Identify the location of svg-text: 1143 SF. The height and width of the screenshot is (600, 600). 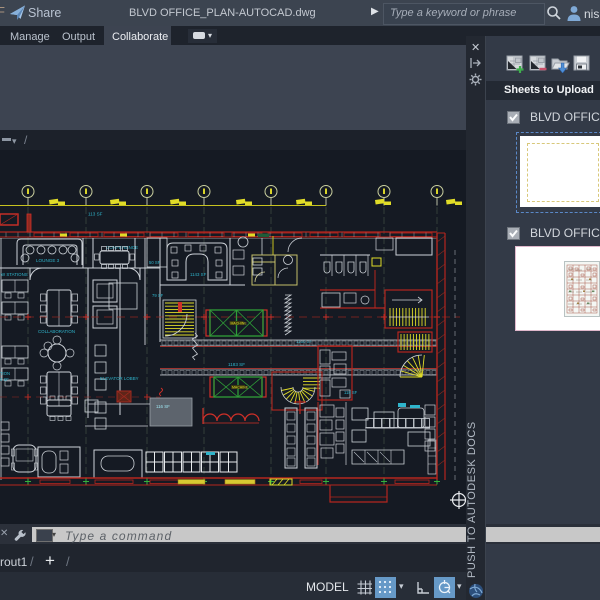
(198, 274).